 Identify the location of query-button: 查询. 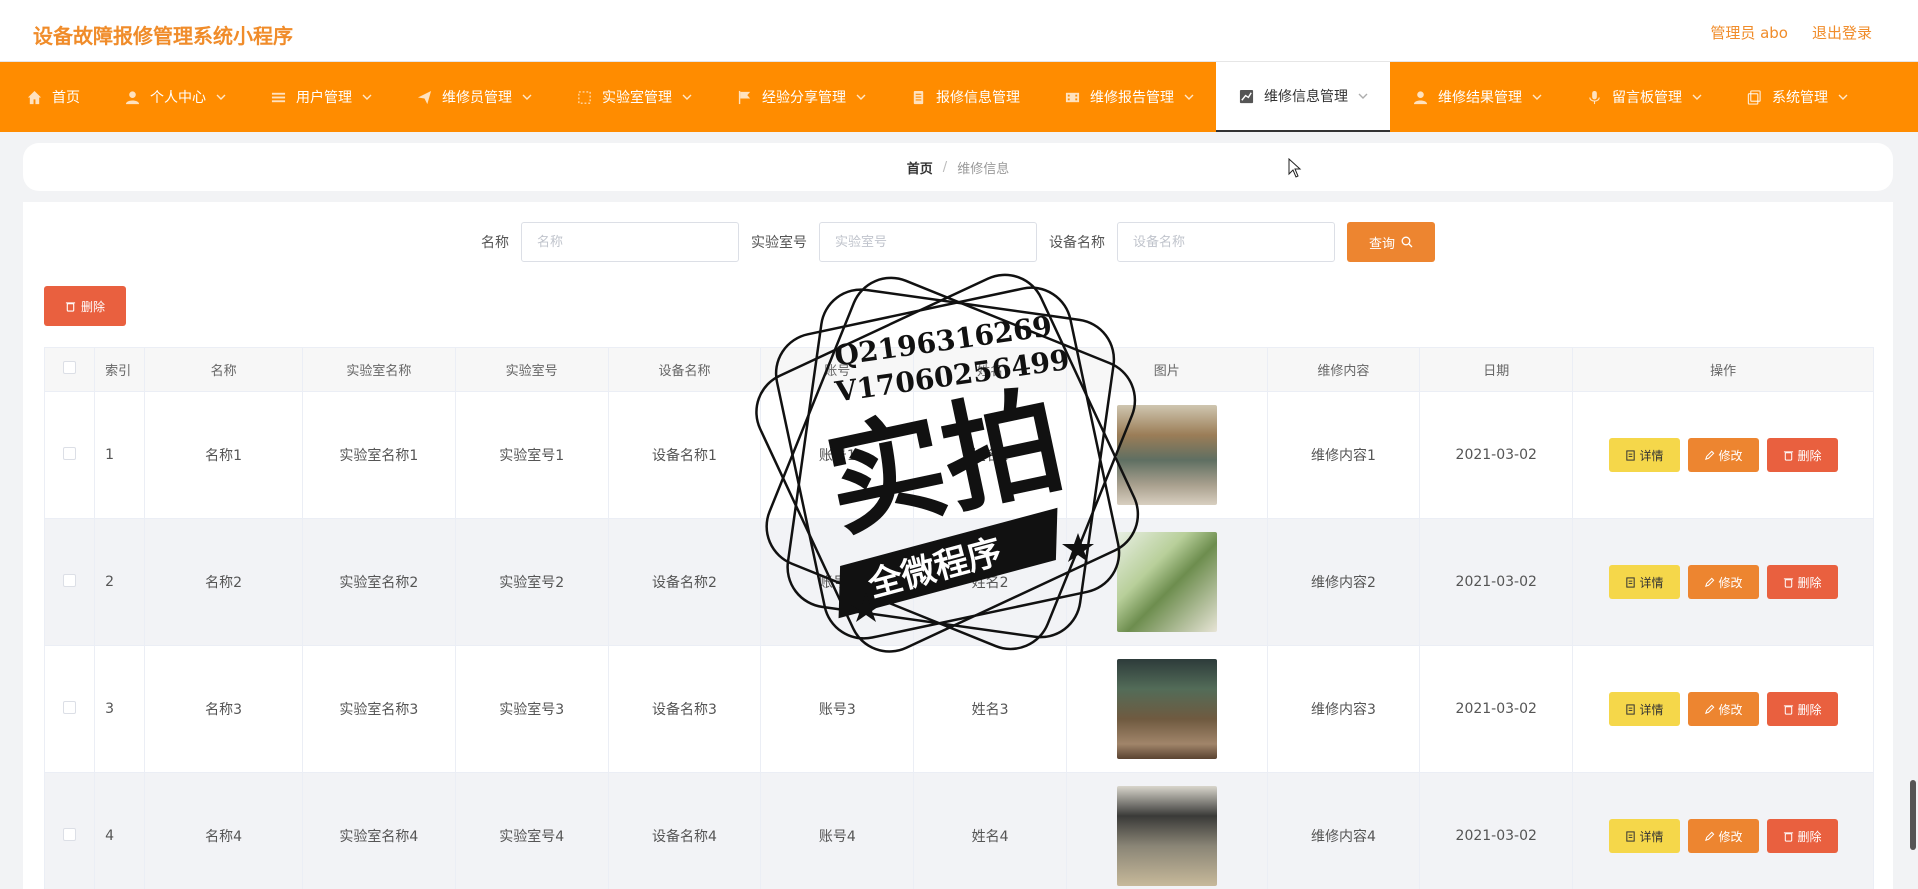
(1391, 242).